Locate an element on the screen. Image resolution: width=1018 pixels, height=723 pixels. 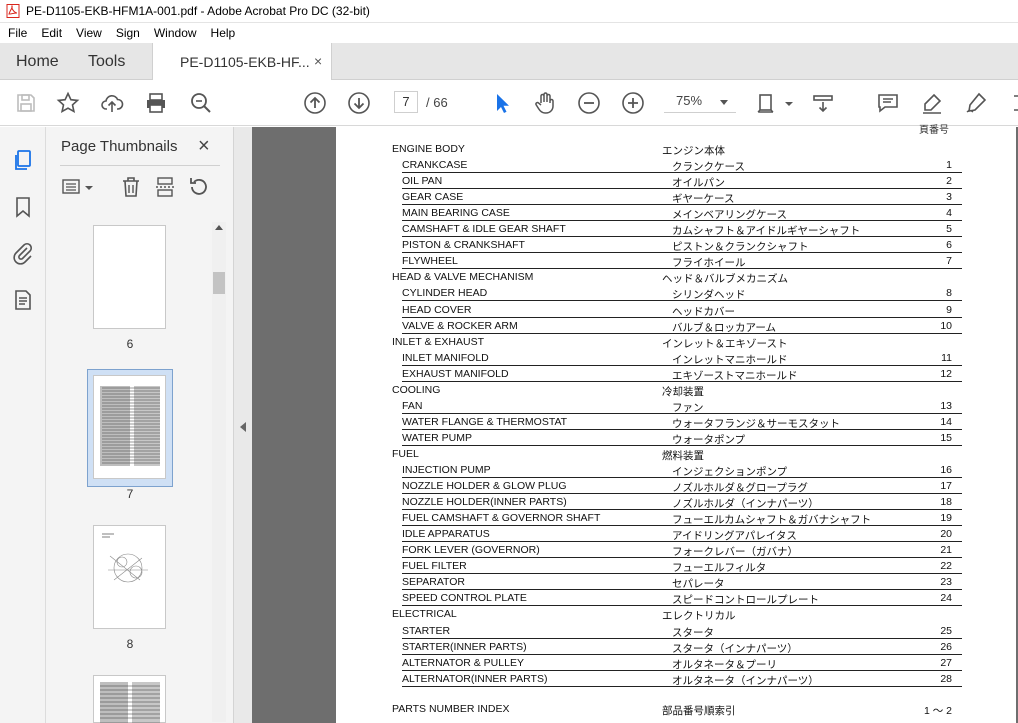
delete-page-icon is located at coordinates (131, 187).